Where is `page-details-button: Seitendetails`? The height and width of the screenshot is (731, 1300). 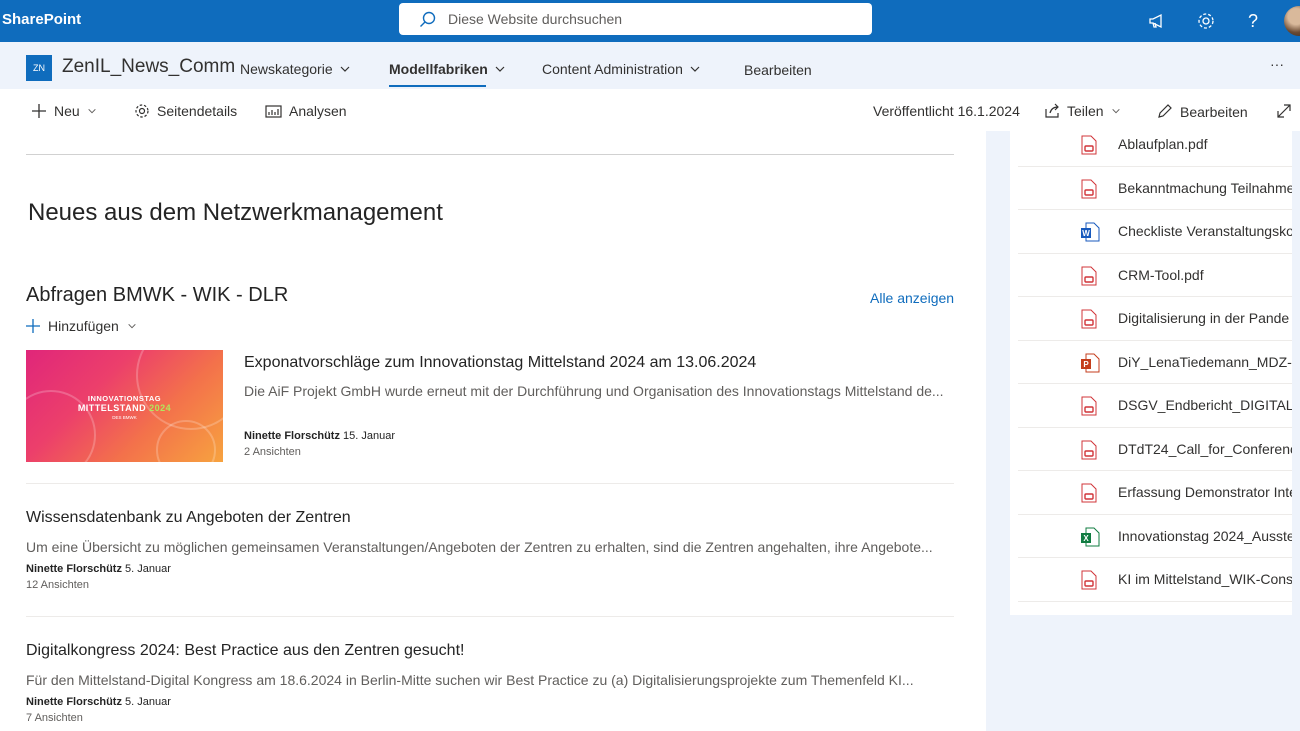 page-details-button: Seitendetails is located at coordinates (185, 111).